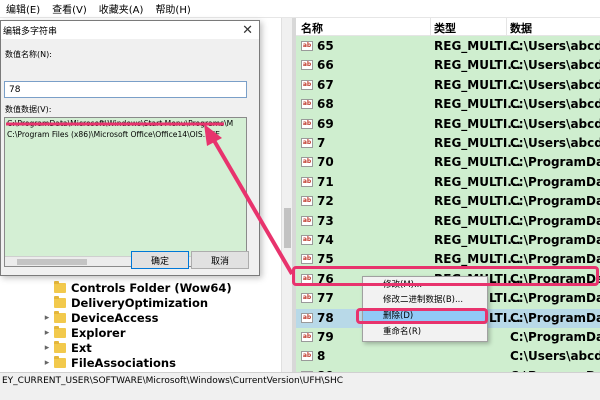  What do you see at coordinates (160, 260) in the screenshot?
I see `ok-button: 确定` at bounding box center [160, 260].